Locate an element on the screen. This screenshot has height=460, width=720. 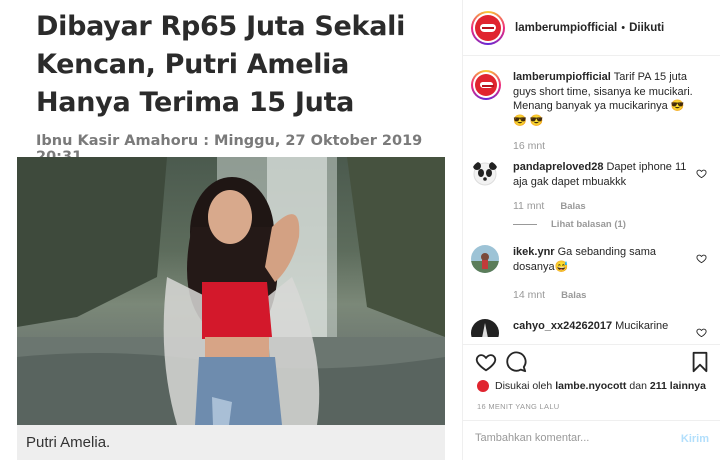
comment-username: pandapreloved28 is located at coordinates (558, 167).